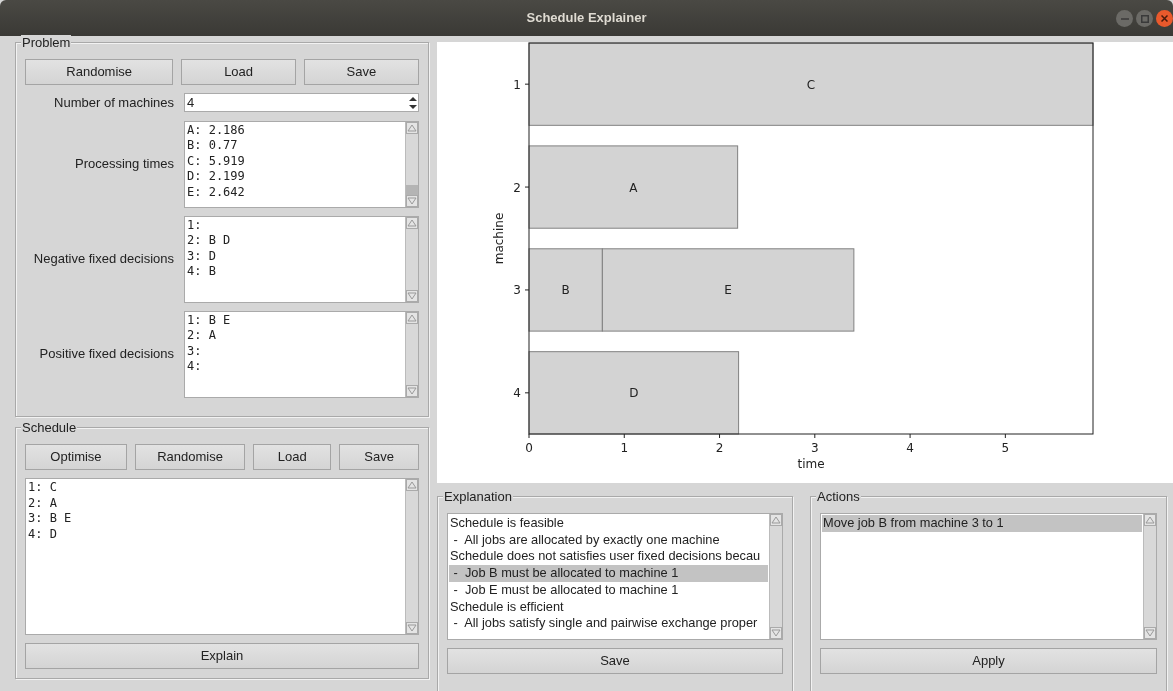  I want to click on spin-arrows-icon, so click(413, 102).